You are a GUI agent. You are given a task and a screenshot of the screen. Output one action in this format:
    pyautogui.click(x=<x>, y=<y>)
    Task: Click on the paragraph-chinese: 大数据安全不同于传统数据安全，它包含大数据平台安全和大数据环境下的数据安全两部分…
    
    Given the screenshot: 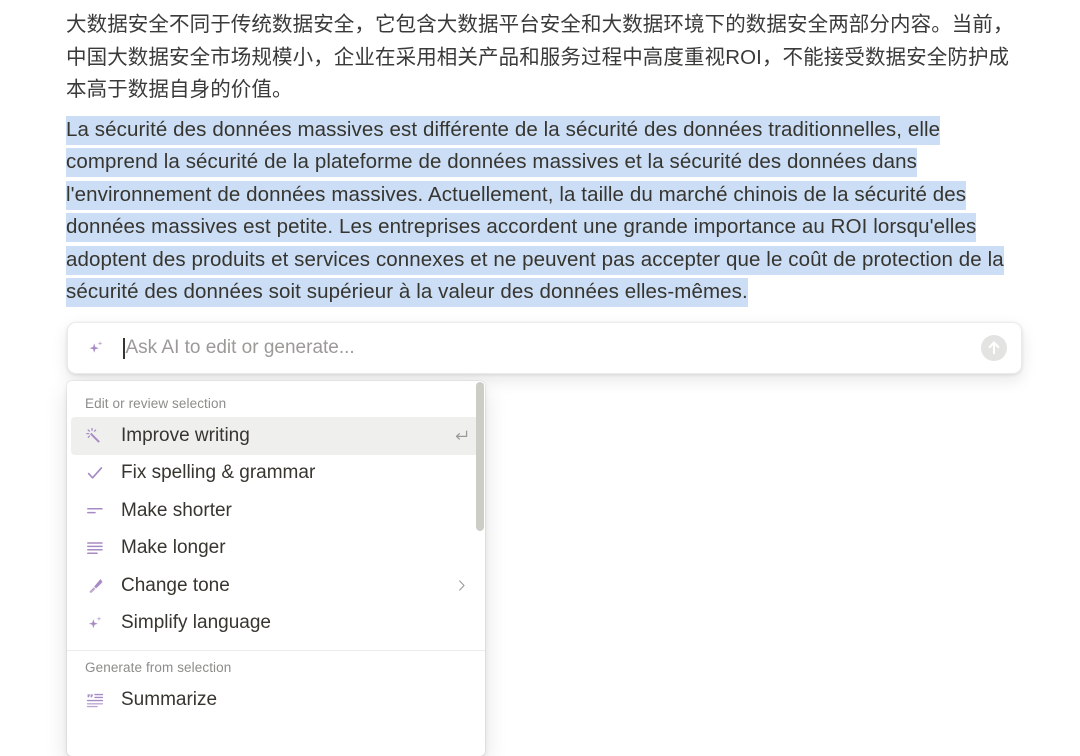 What is the action you would take?
    pyautogui.click(x=544, y=53)
    